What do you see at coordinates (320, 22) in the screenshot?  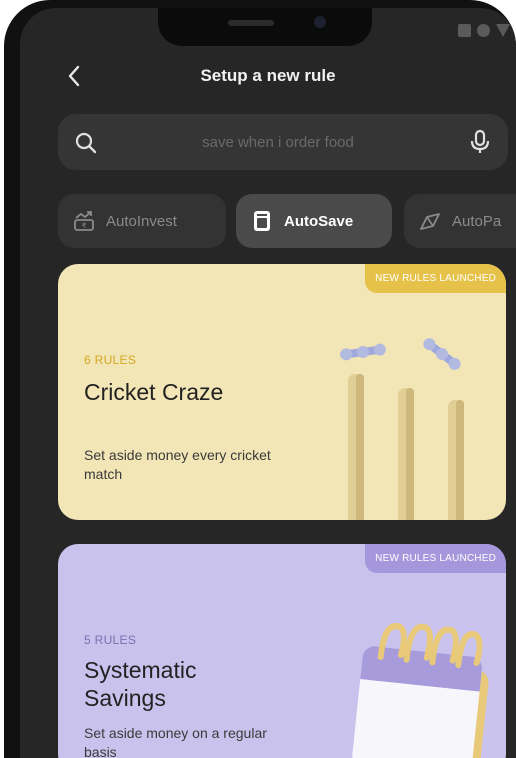 I see `front-camera` at bounding box center [320, 22].